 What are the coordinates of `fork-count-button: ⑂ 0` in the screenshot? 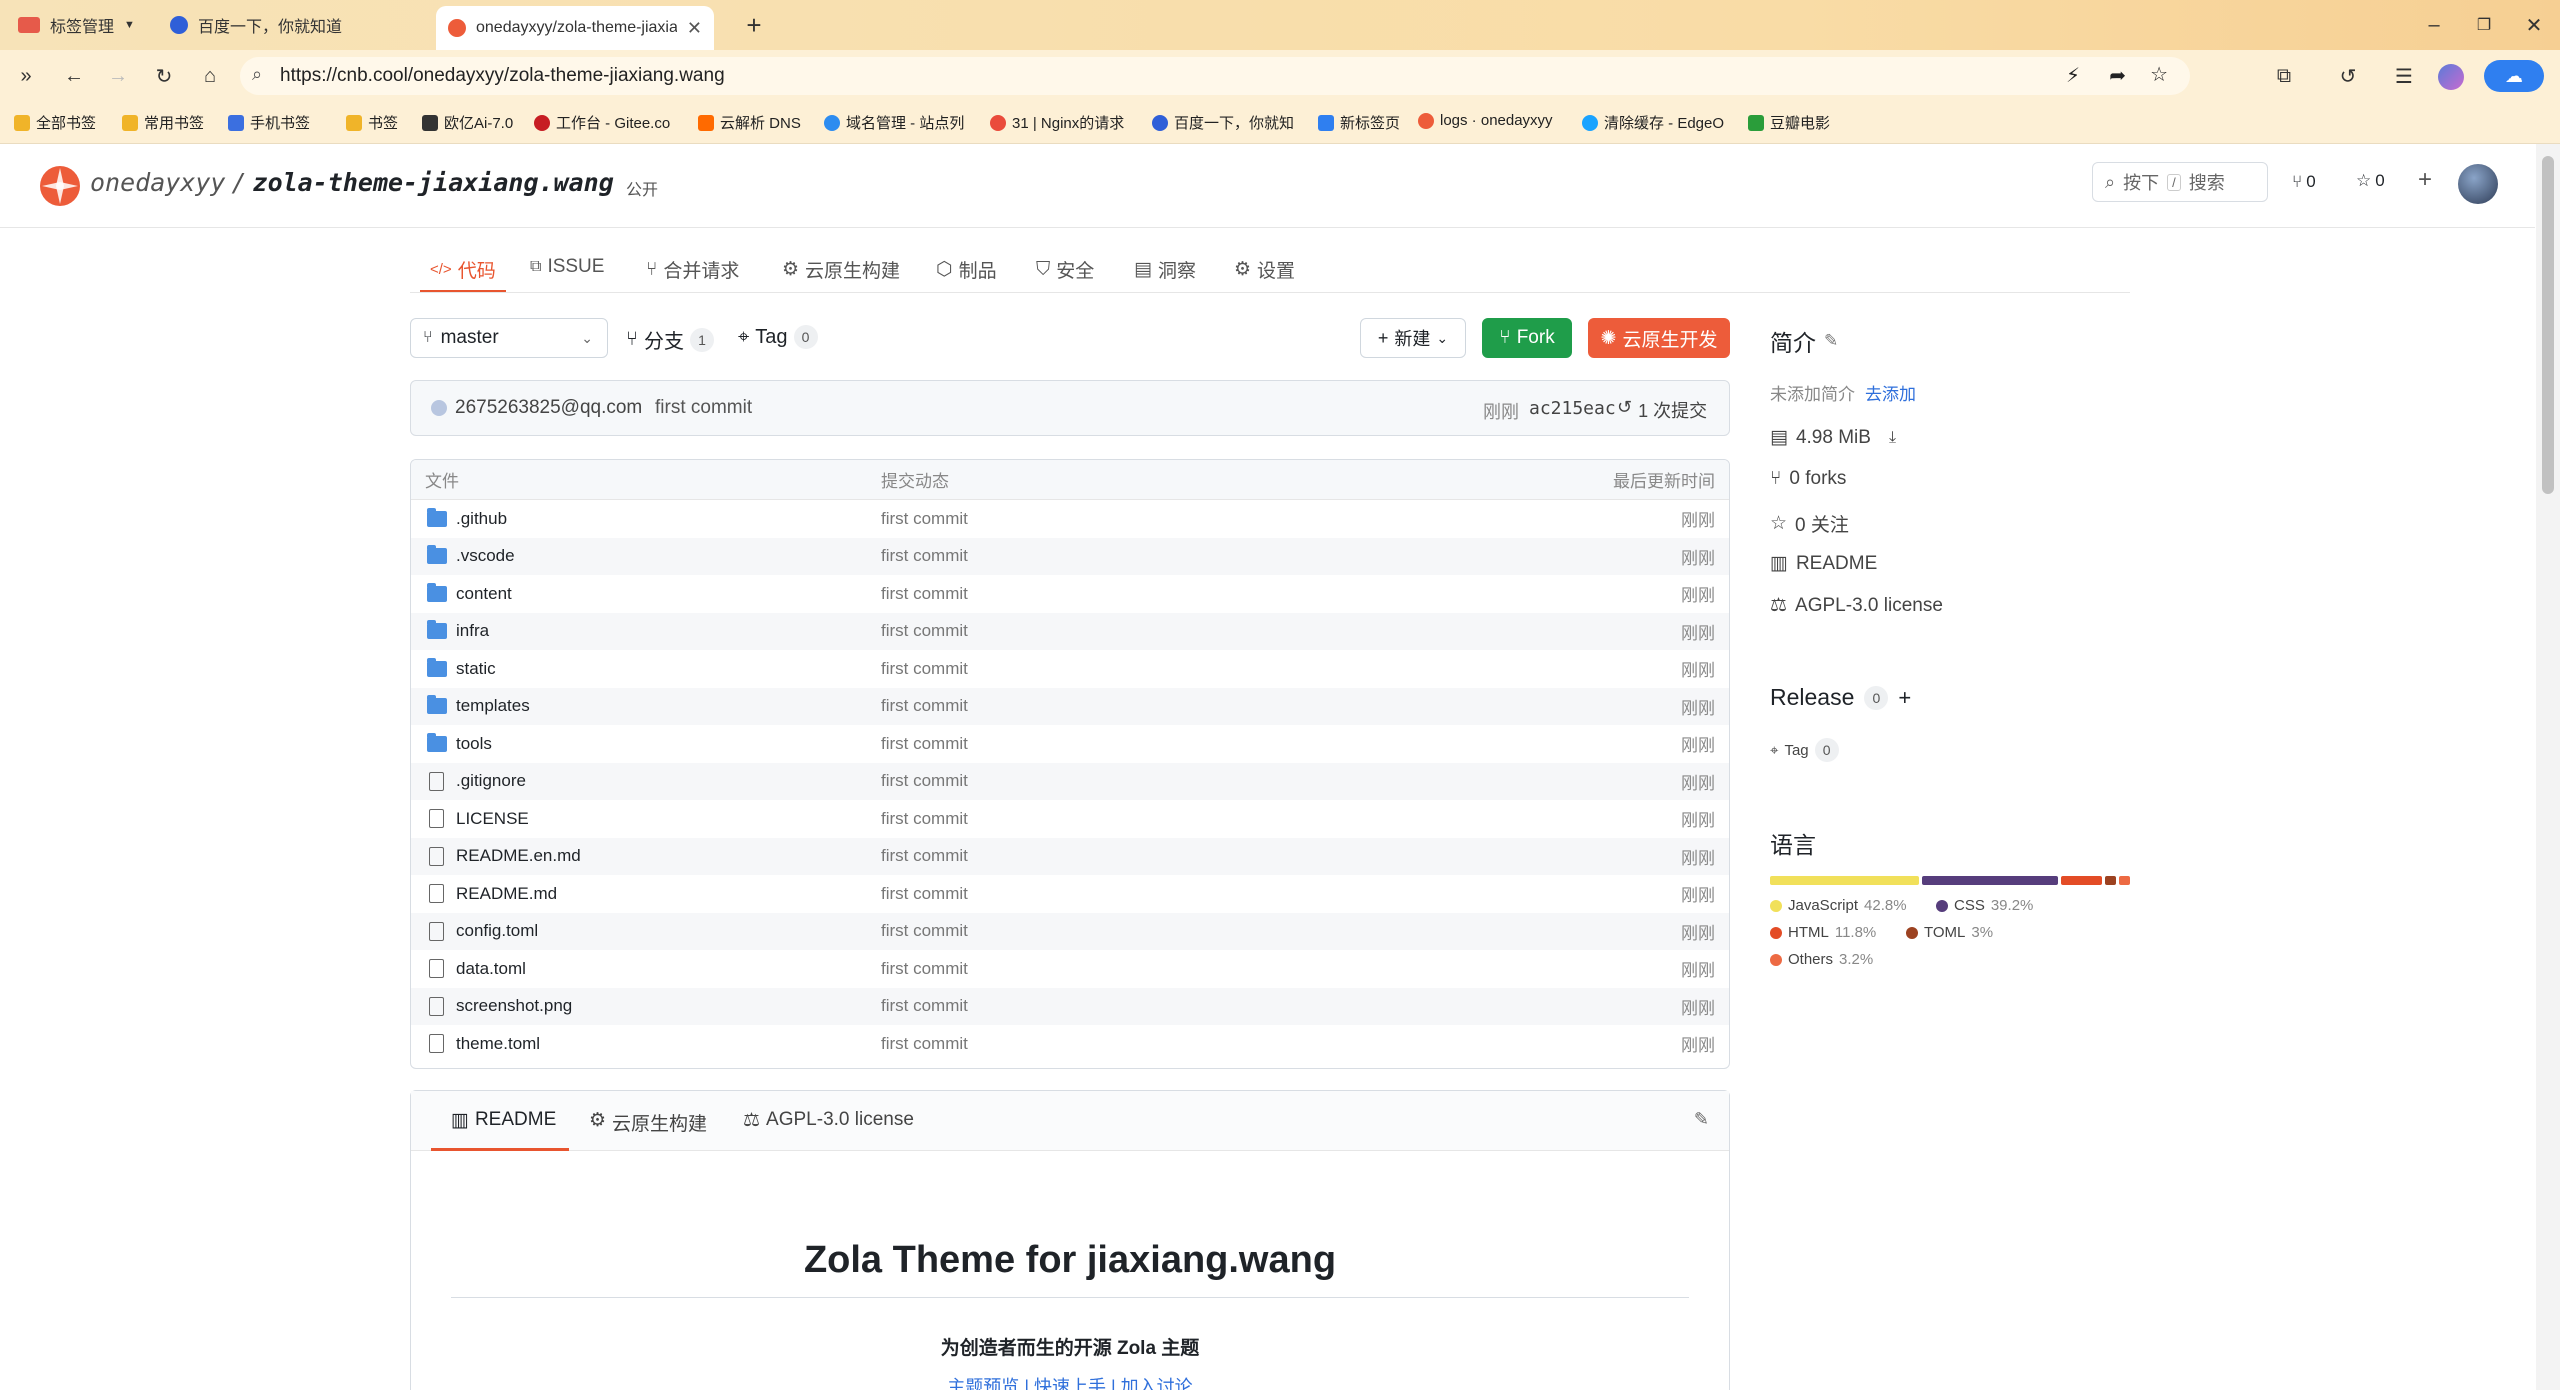 It's located at (2304, 182).